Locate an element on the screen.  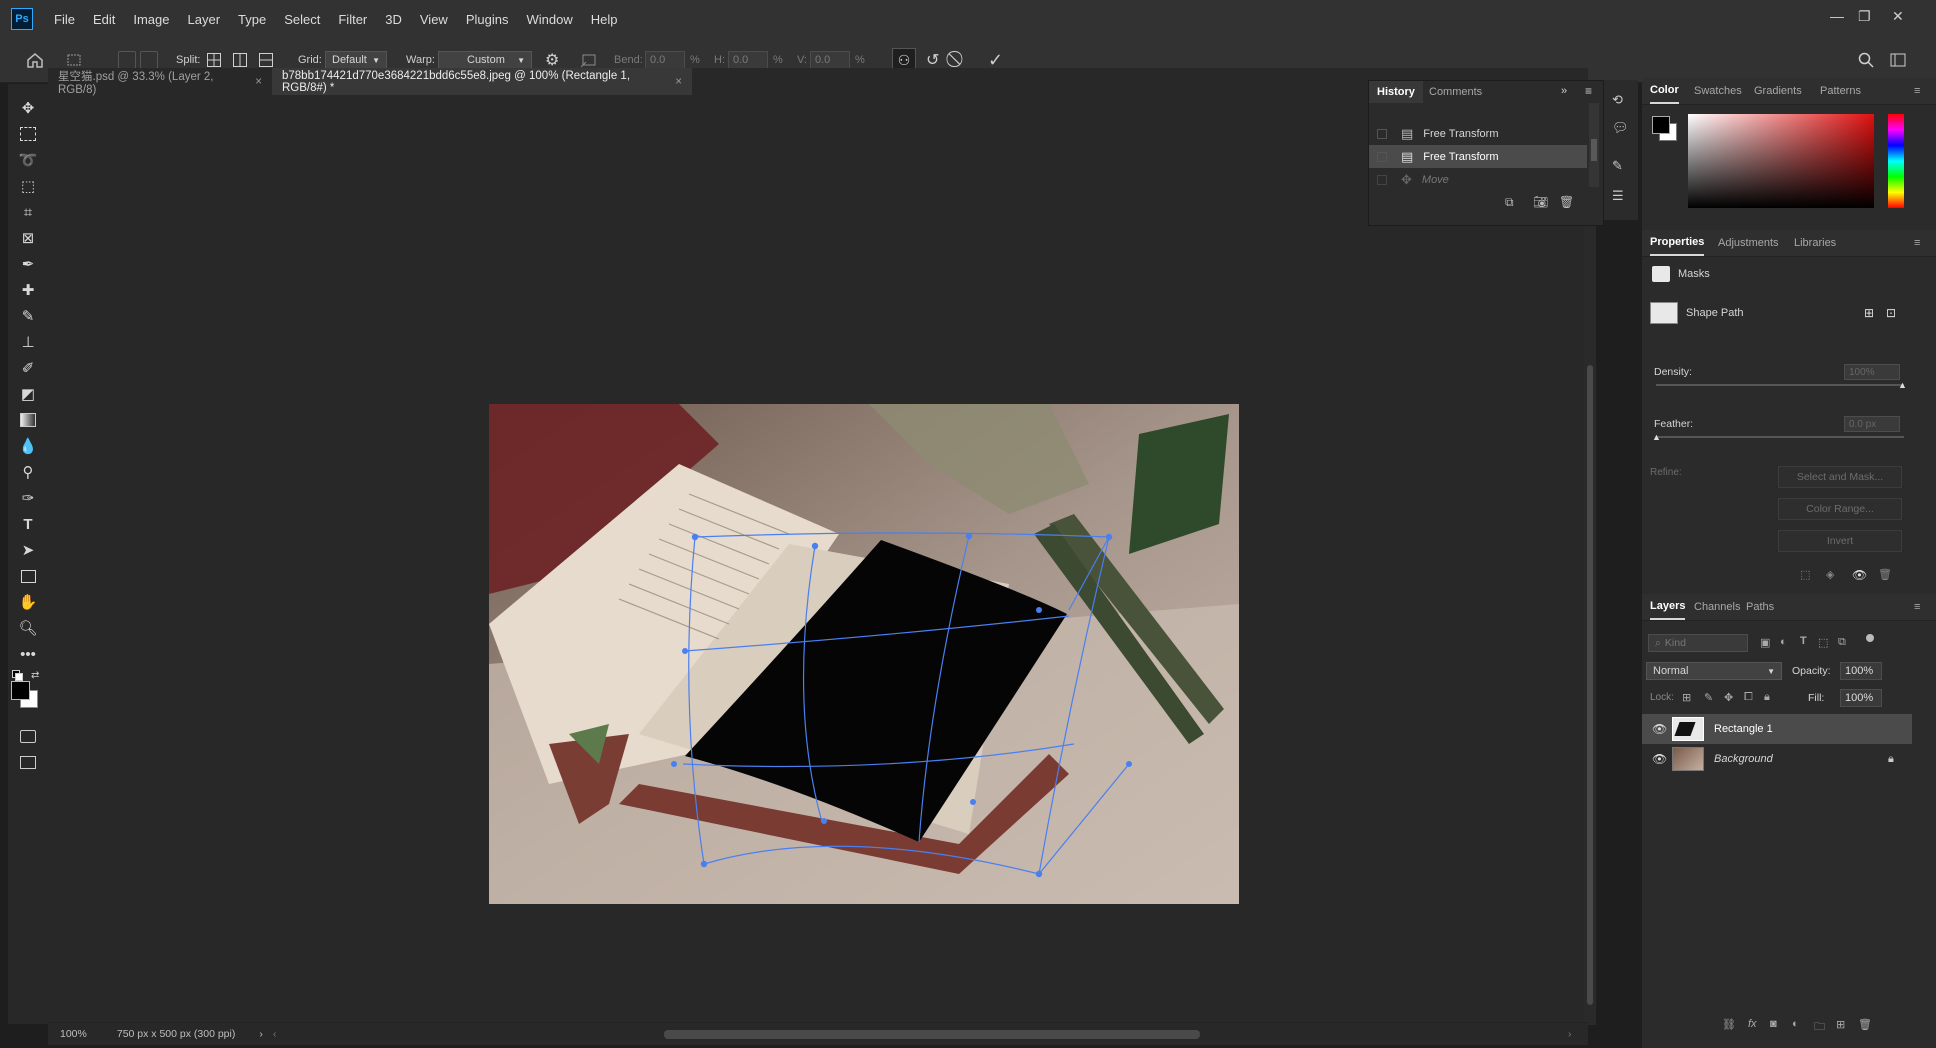
horizontal-scroll-thumb is located at coordinates (932, 1034).